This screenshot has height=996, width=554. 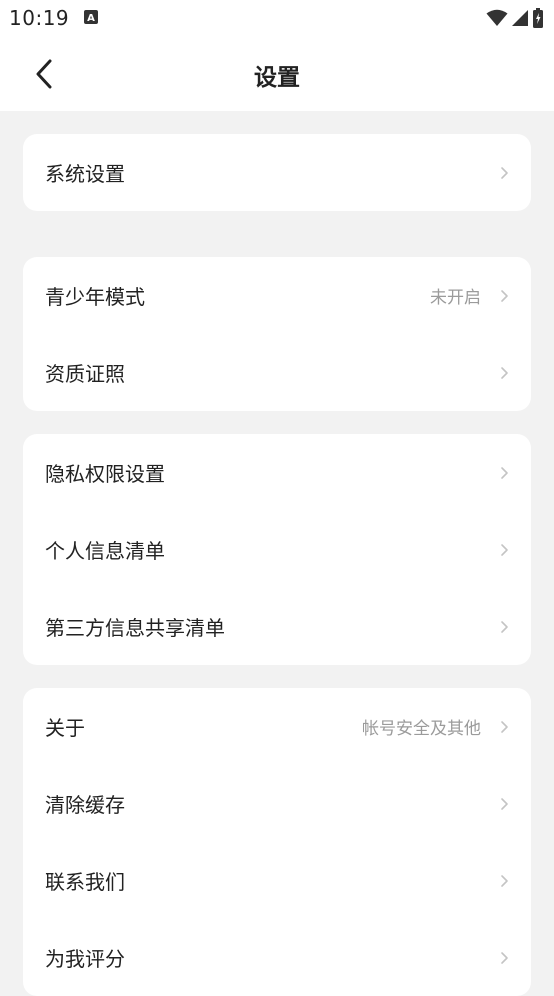 I want to click on row-system-settings: 系统设置, so click(x=277, y=172).